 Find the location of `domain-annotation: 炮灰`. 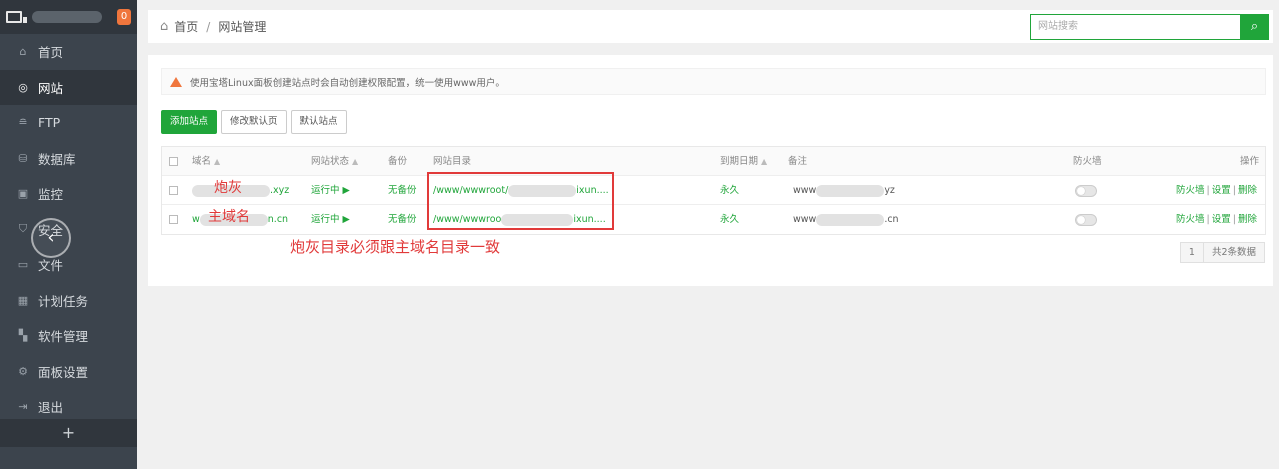

domain-annotation: 炮灰 is located at coordinates (228, 188).